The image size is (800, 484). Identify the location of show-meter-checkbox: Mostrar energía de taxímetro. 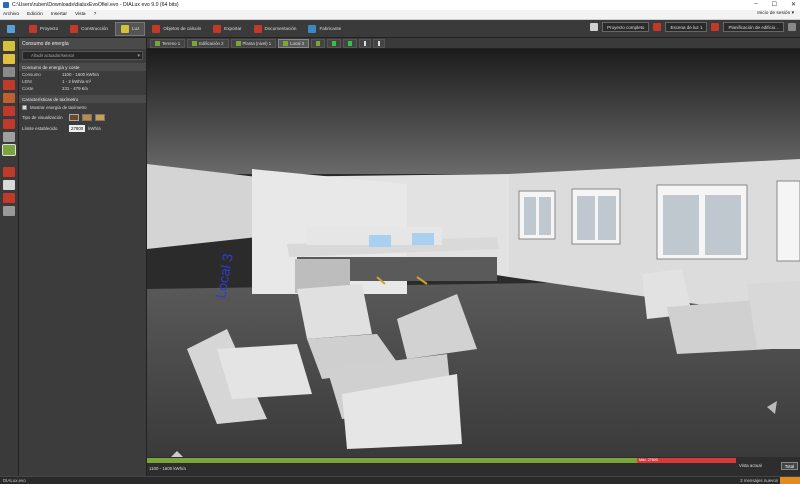
(82, 107).